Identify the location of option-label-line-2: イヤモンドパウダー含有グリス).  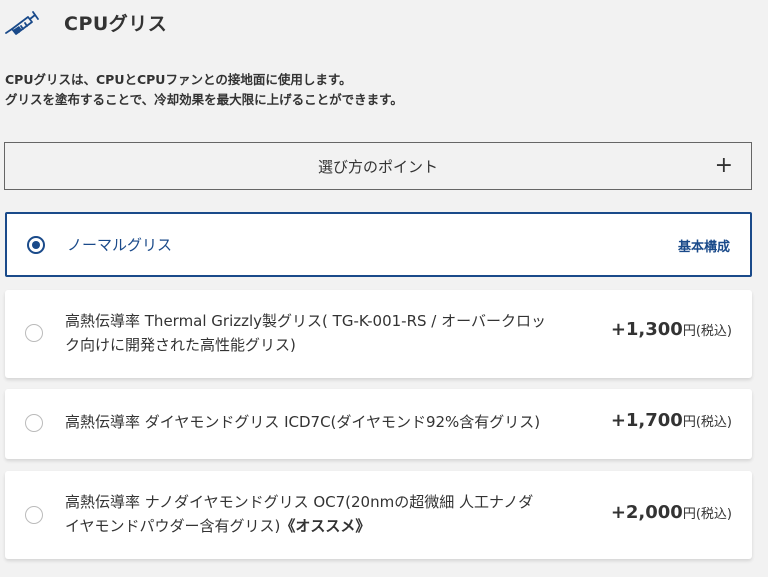
(173, 526).